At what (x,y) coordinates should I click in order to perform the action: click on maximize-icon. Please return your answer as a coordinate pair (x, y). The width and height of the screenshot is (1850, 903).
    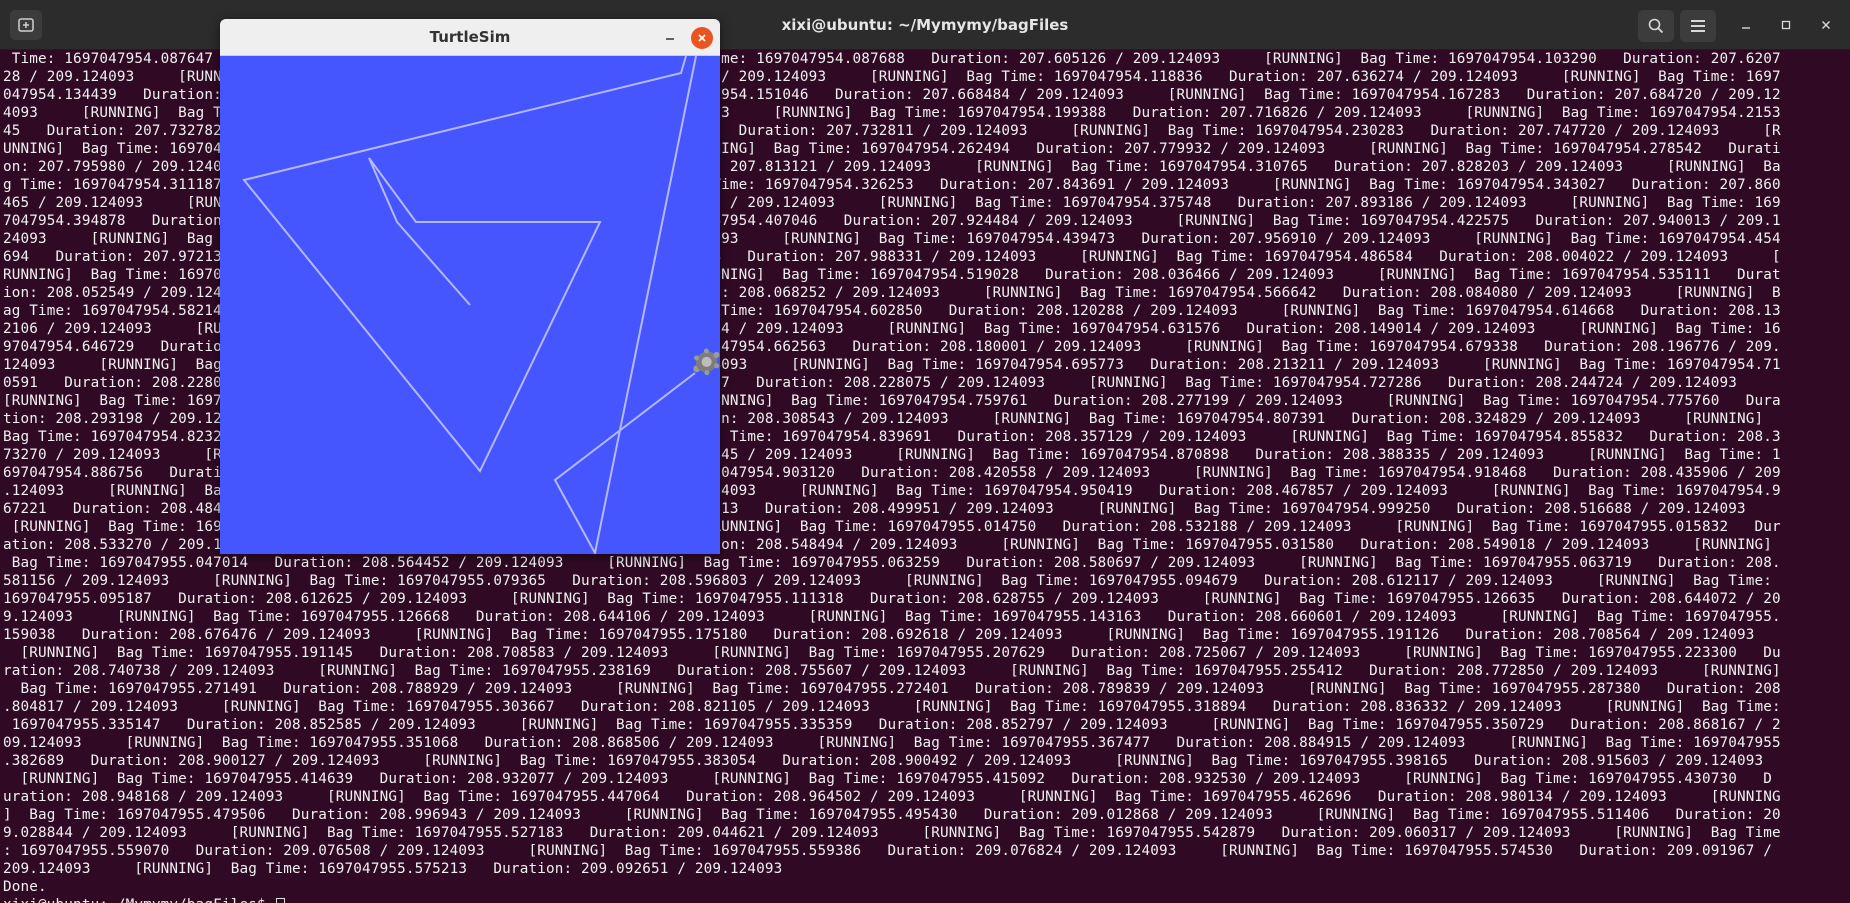
    Looking at the image, I should click on (1786, 25).